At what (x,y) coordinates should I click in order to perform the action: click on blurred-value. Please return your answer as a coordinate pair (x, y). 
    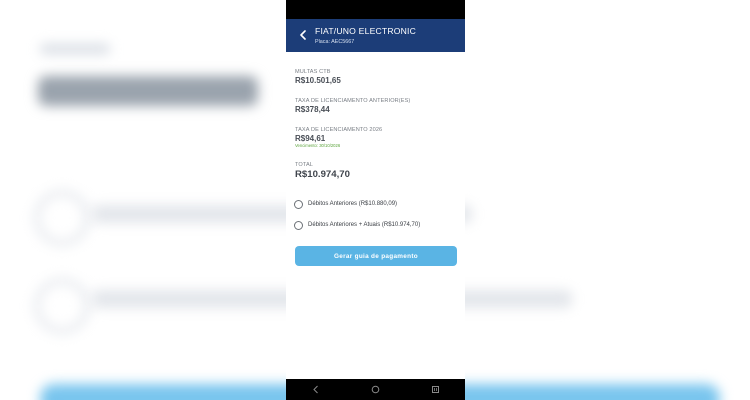
    Looking at the image, I should click on (148, 91).